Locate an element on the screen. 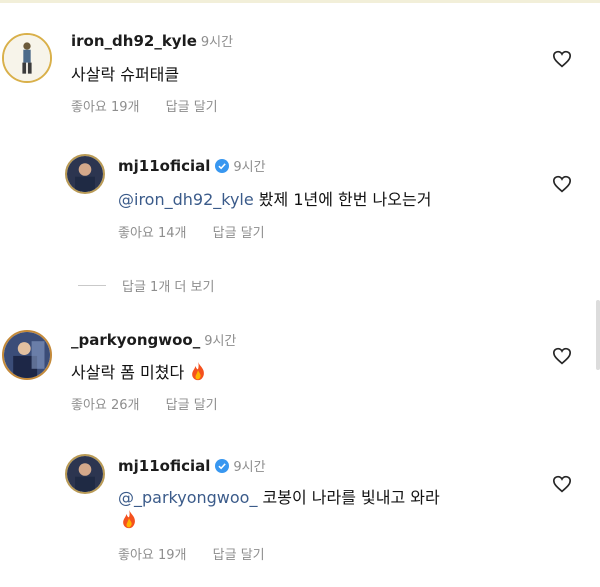 This screenshot has height=587, width=600. like-count: 좋아요 26개 is located at coordinates (105, 405).